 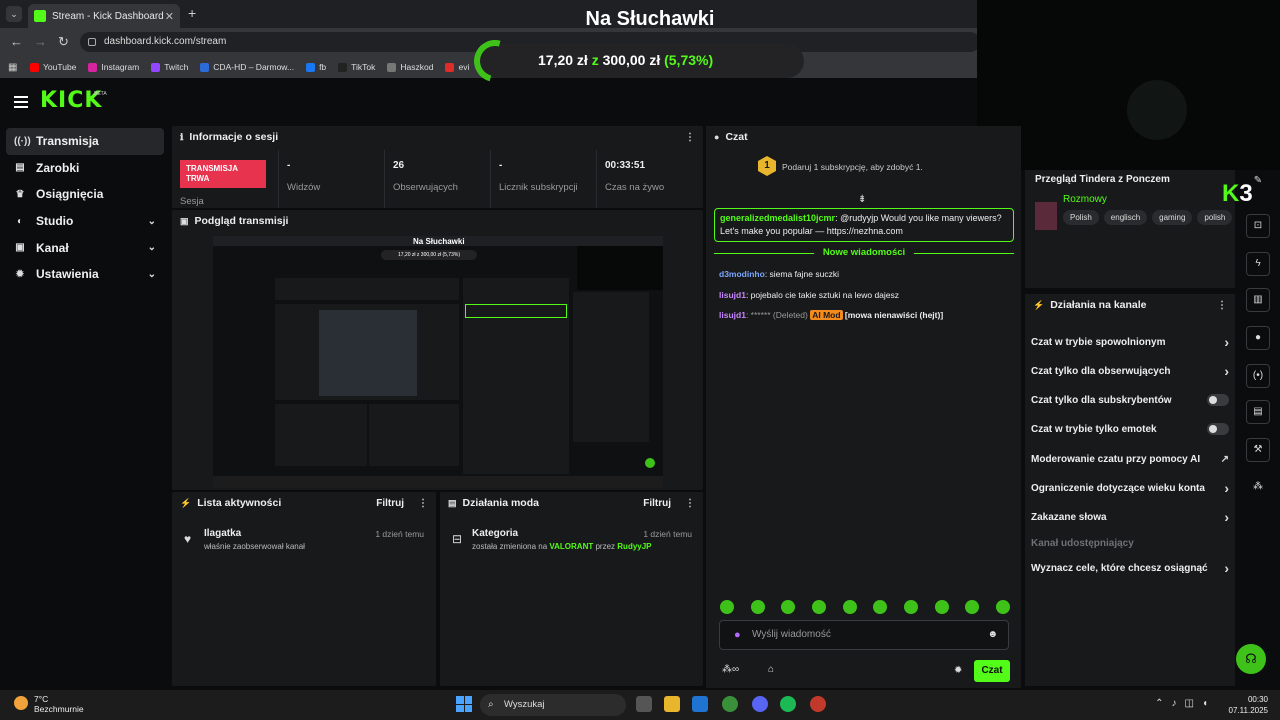 What do you see at coordinates (85, 247) in the screenshot?
I see `sidebar-item-kanal: ▣ Kanał ⌄` at bounding box center [85, 247].